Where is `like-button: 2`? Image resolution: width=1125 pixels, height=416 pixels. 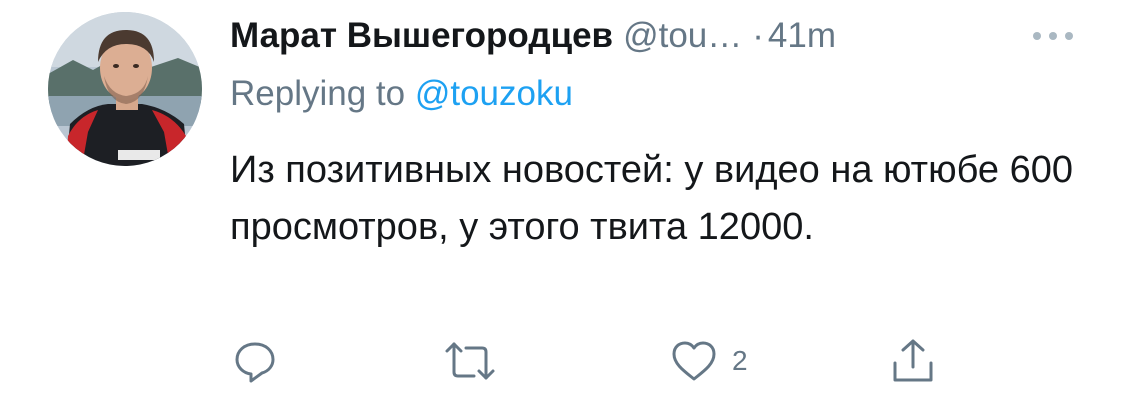 like-button: 2 is located at coordinates (709, 361).